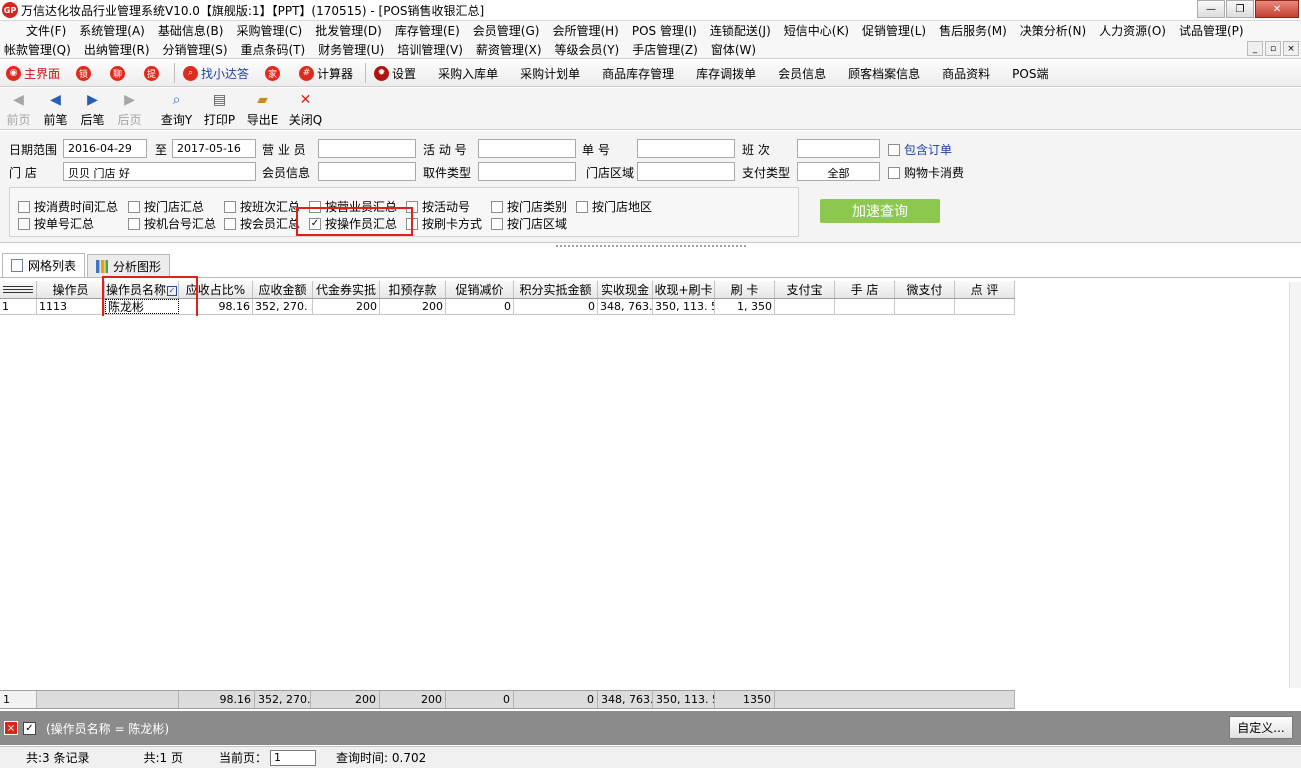  I want to click on cell-promo-discount: 0, so click(480, 306).